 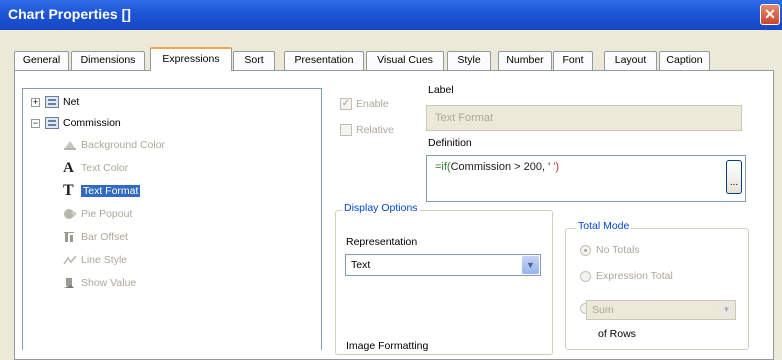 I want to click on tab-style: Style, so click(x=469, y=60).